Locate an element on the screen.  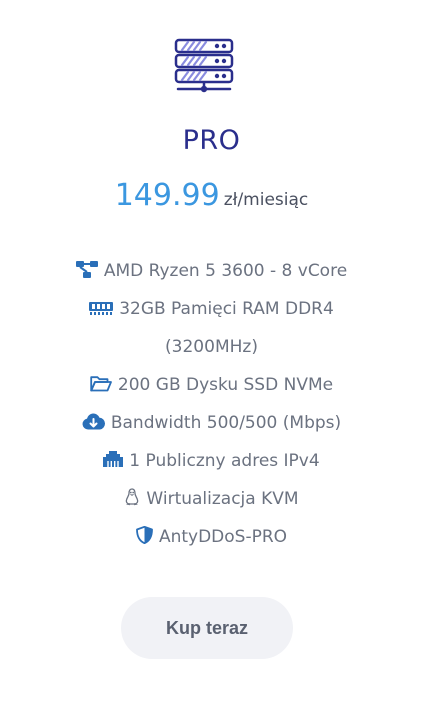
ethernet-icon is located at coordinates (113, 459).